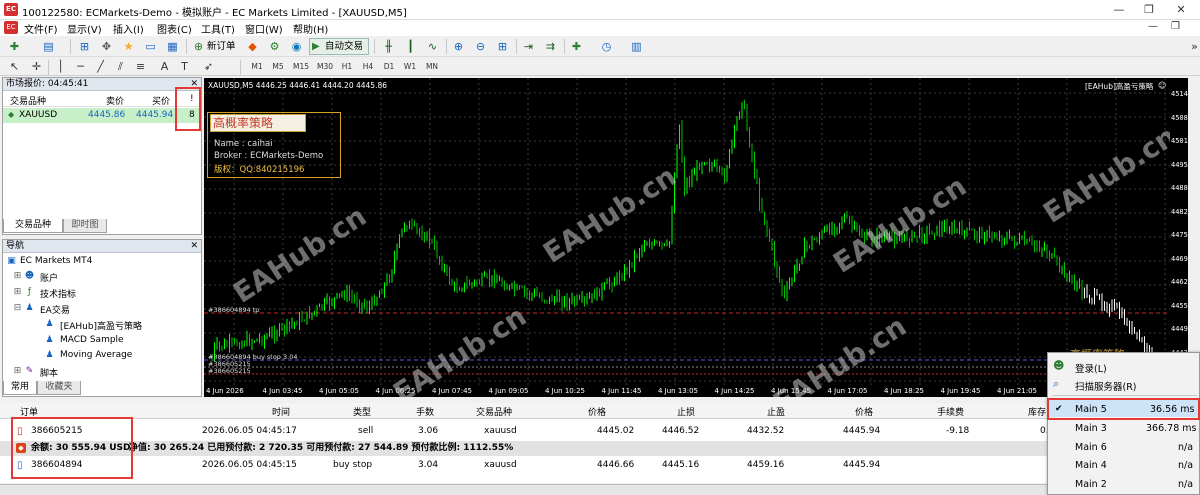 This screenshot has height=495, width=1200. What do you see at coordinates (48, 46) in the screenshot?
I see `profiles-icon: ▤` at bounding box center [48, 46].